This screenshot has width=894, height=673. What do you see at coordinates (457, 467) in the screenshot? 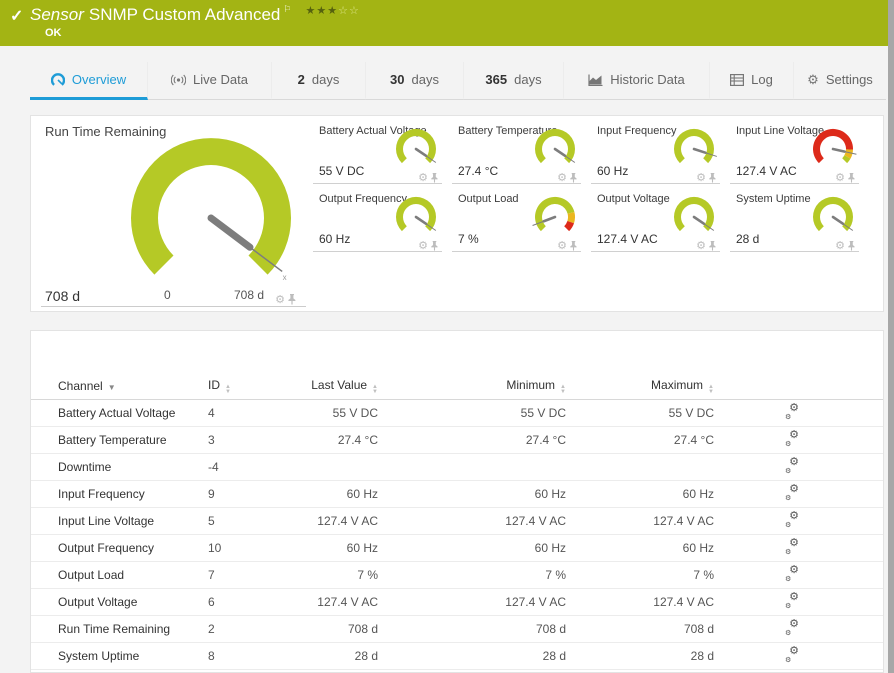
I see `table-row: Downtime -4 ⚙ ⚙` at bounding box center [457, 467].